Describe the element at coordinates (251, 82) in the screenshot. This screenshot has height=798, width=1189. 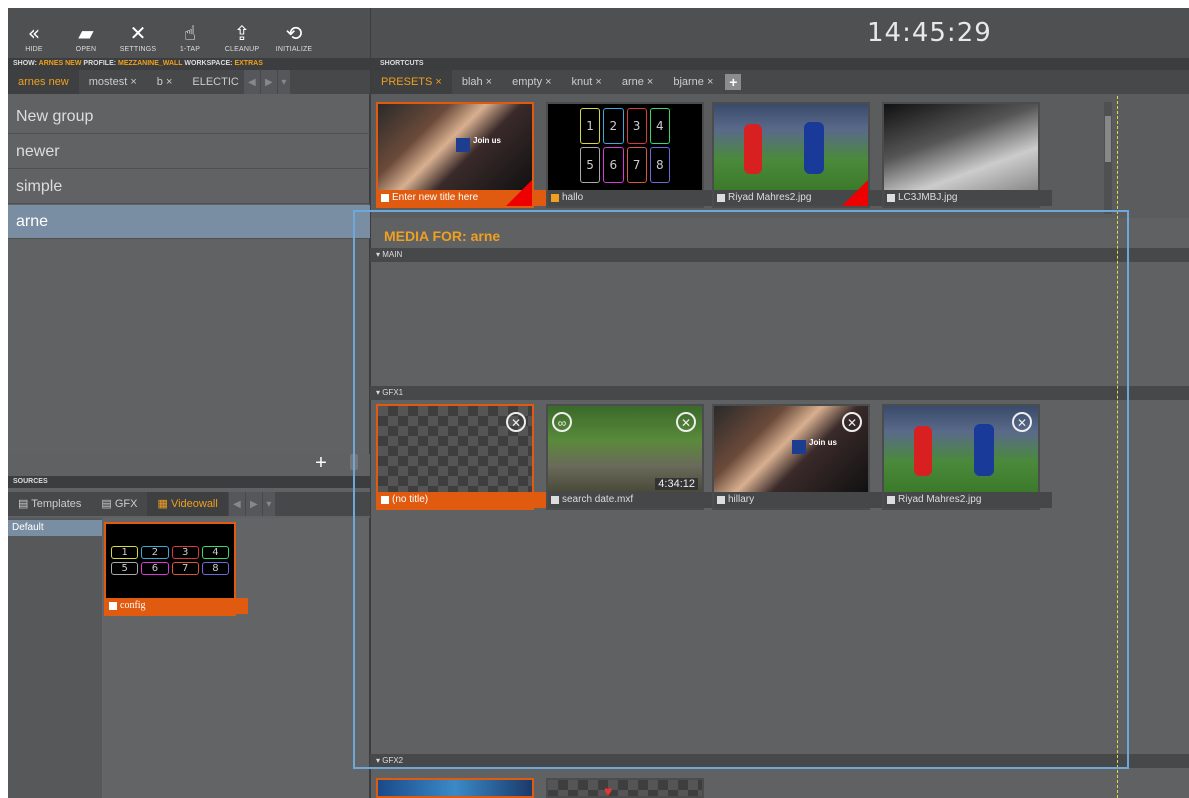
I see `tab-scroll-left-icon: ◀` at that location.